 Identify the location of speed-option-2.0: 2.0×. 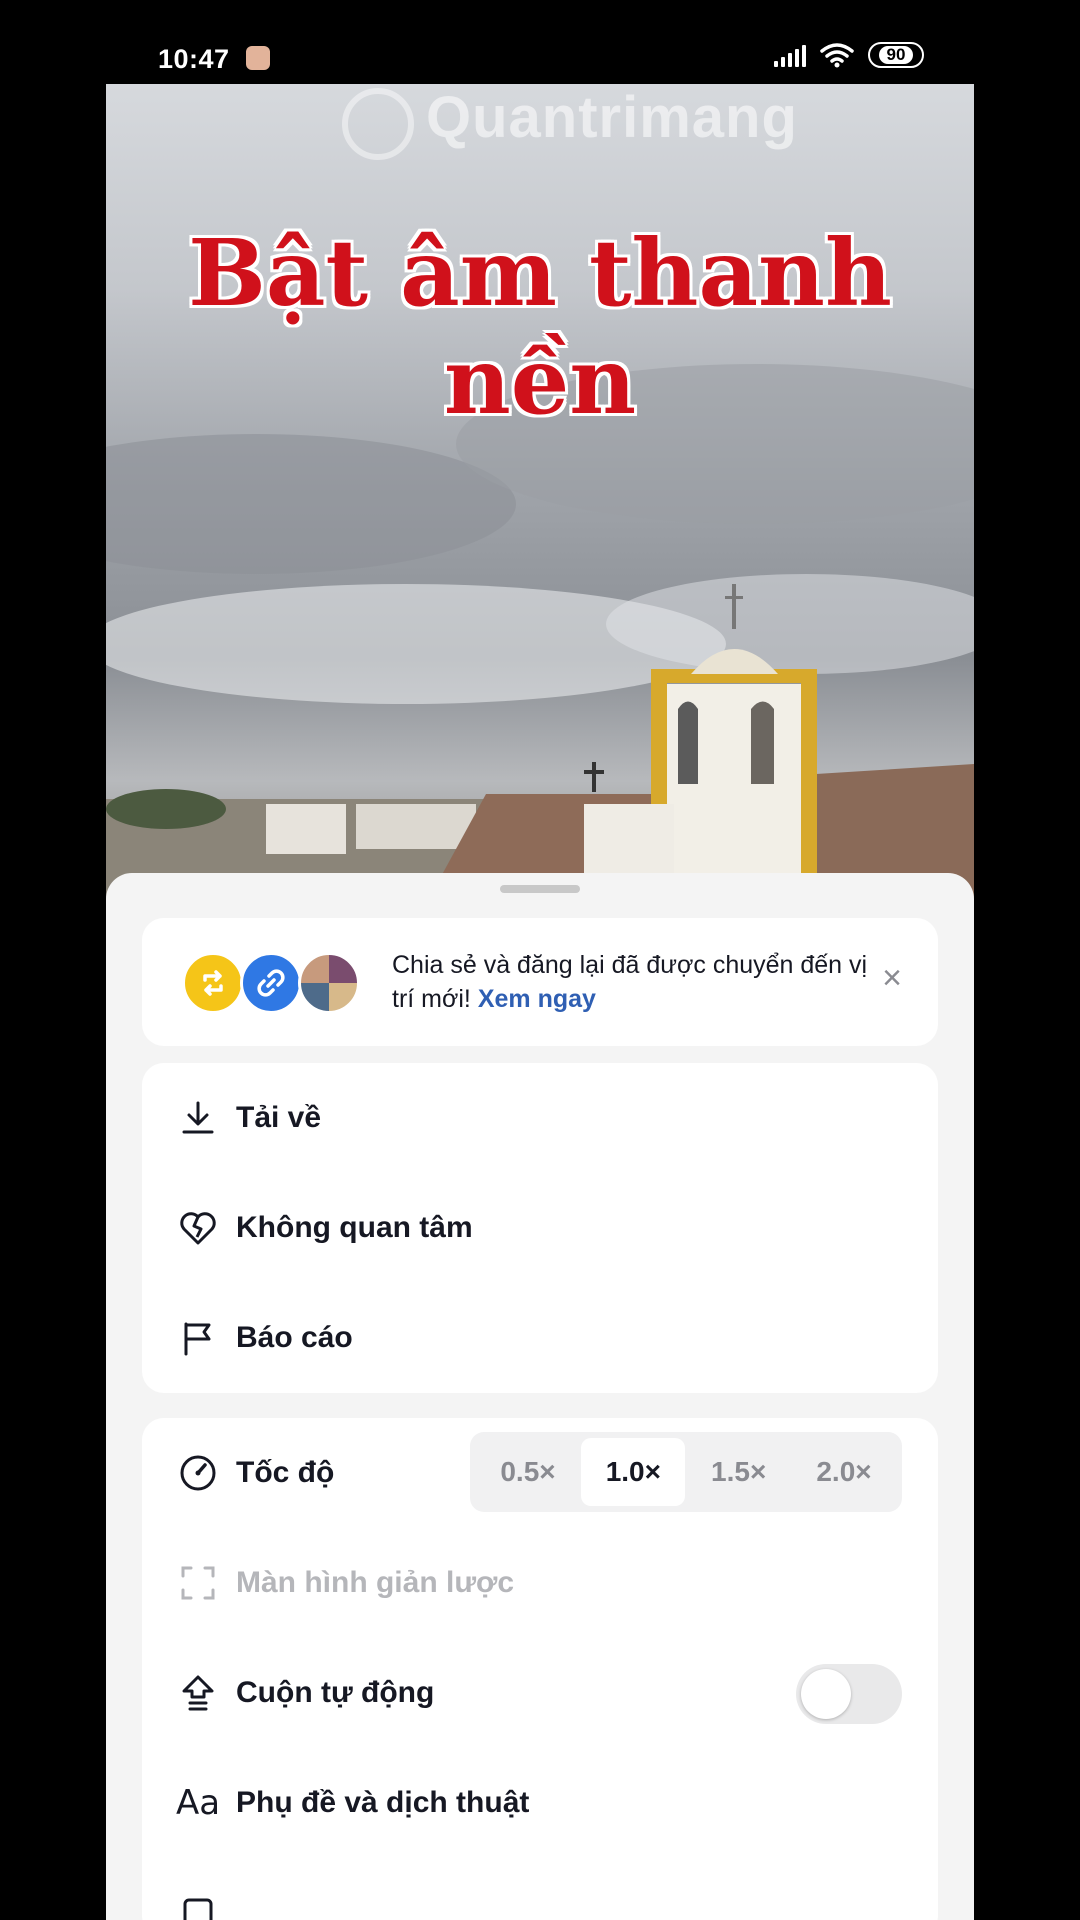
(844, 1472).